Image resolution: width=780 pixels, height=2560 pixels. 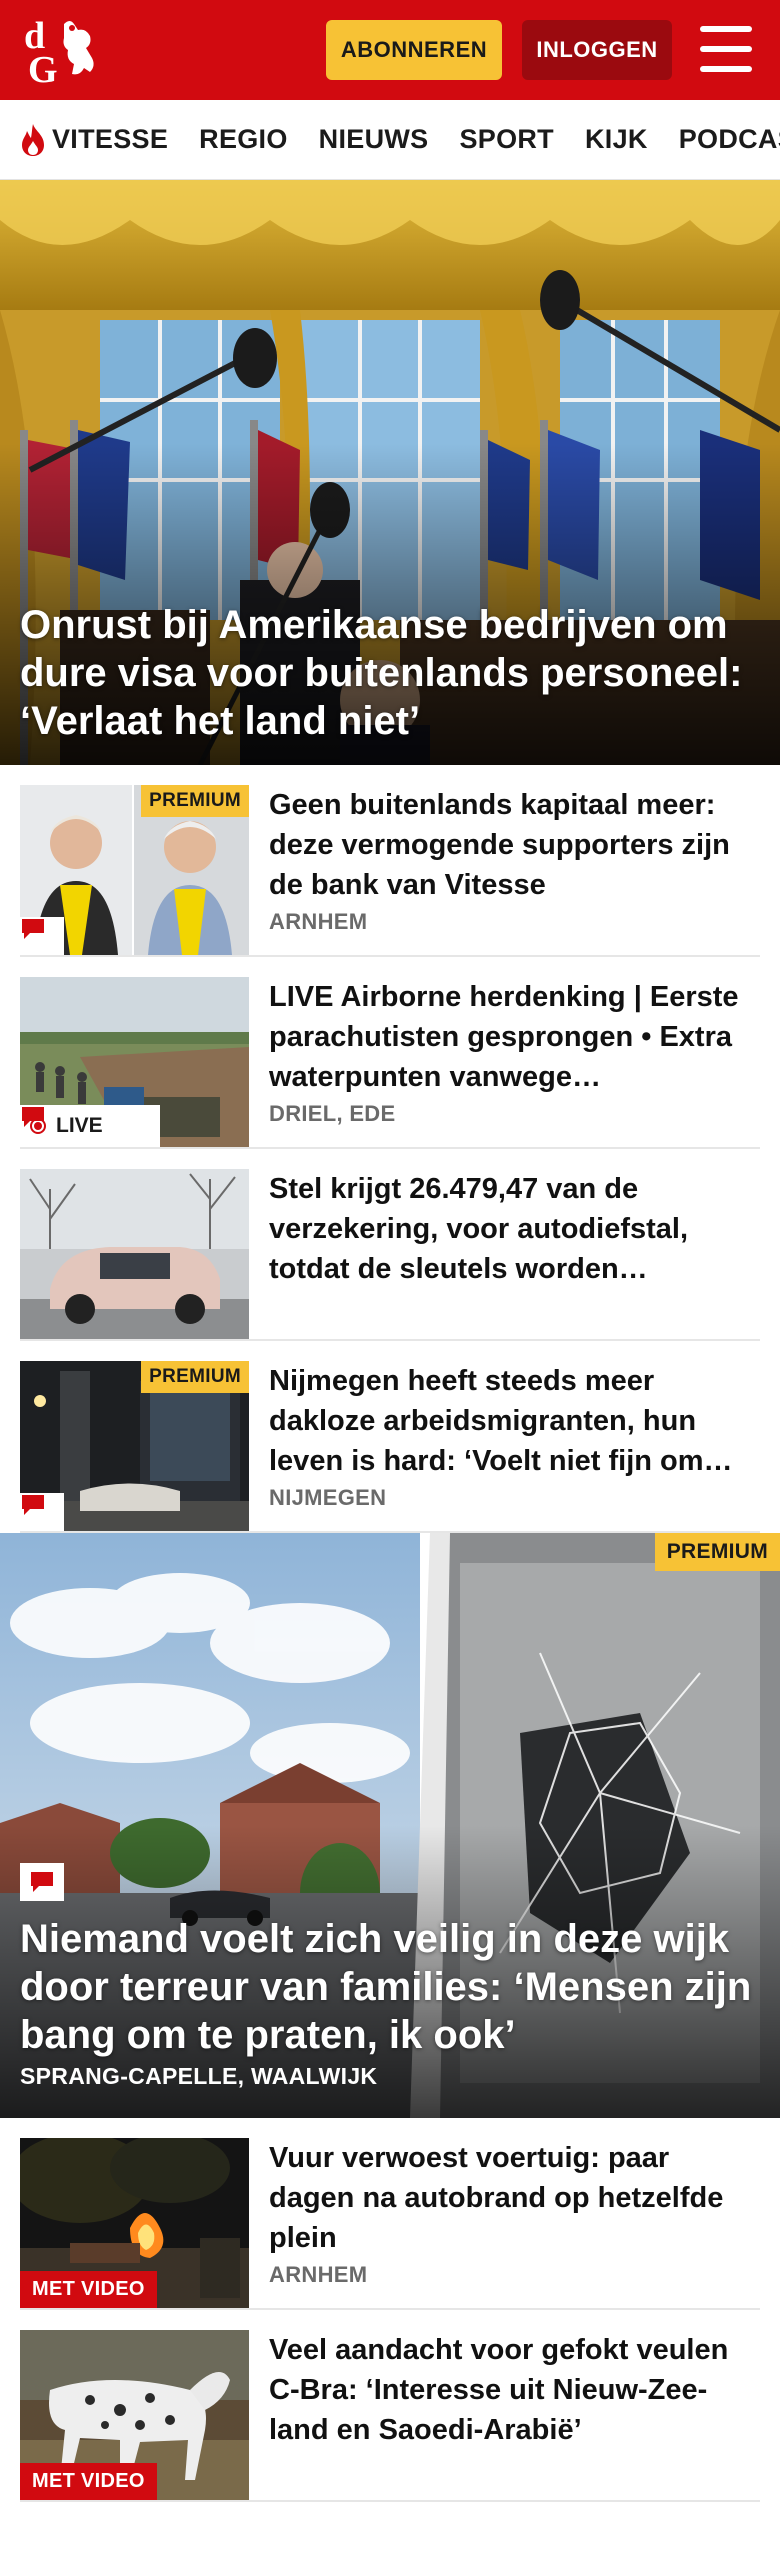 I want to click on nav-item-nieuws: NIEUWS, so click(x=374, y=139).